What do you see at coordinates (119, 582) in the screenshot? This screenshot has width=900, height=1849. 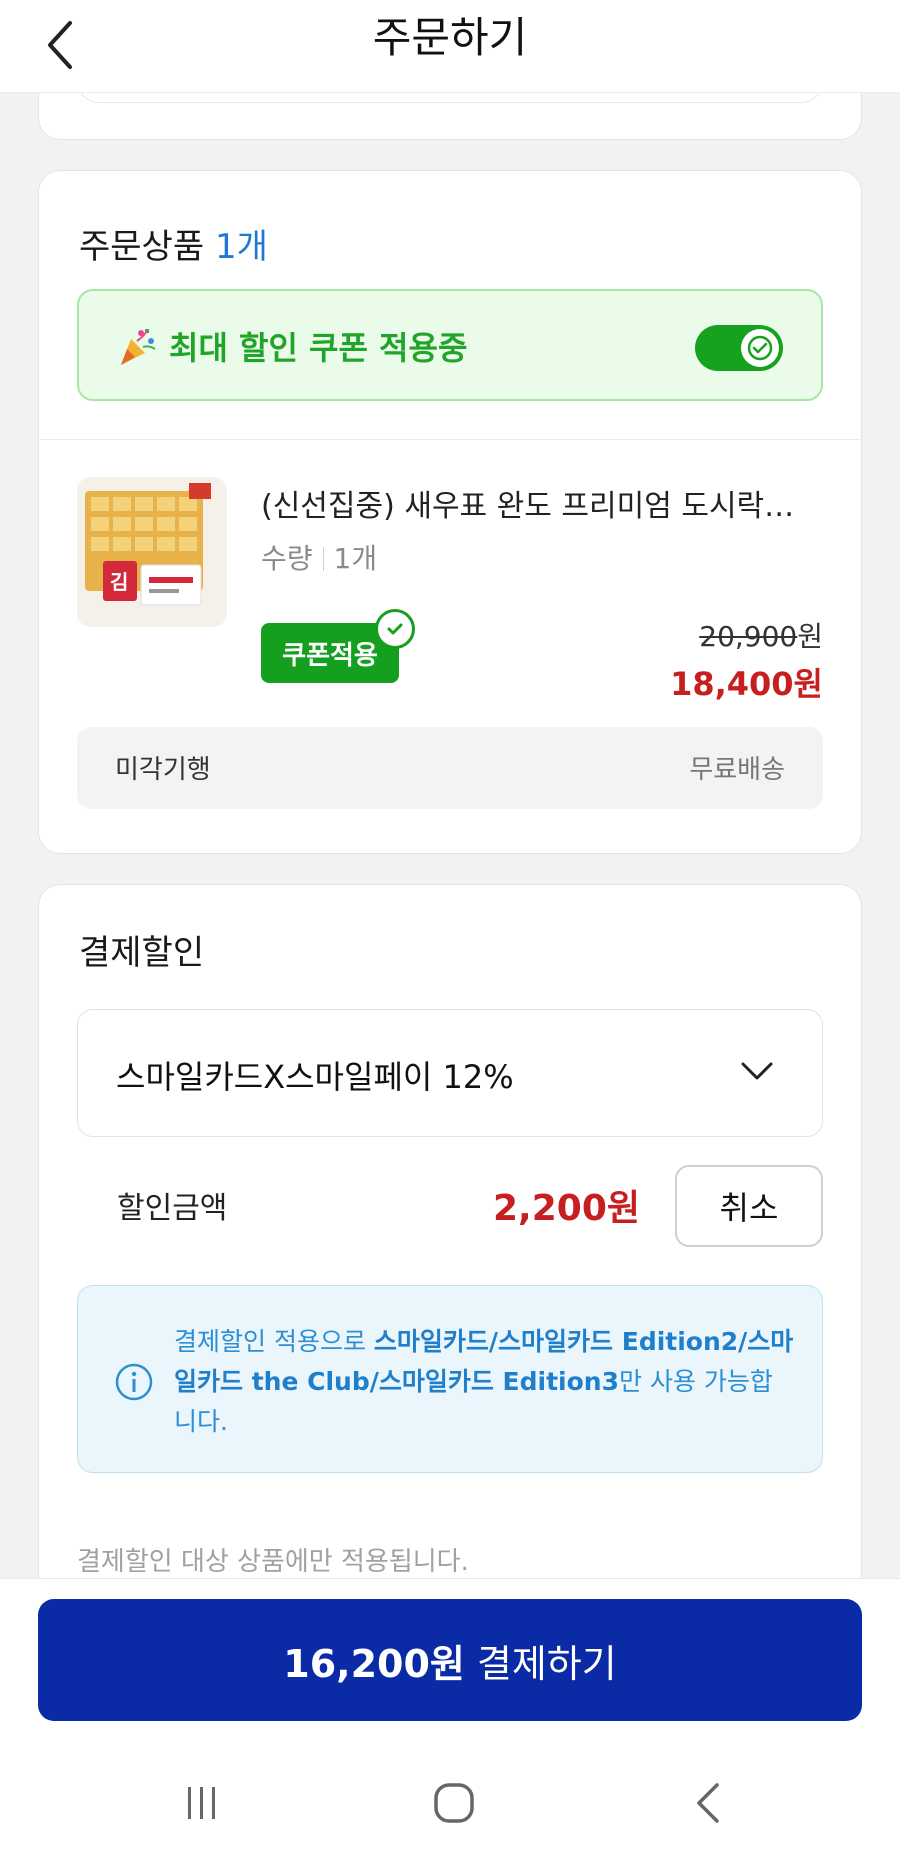 I see `svg-text: 김` at bounding box center [119, 582].